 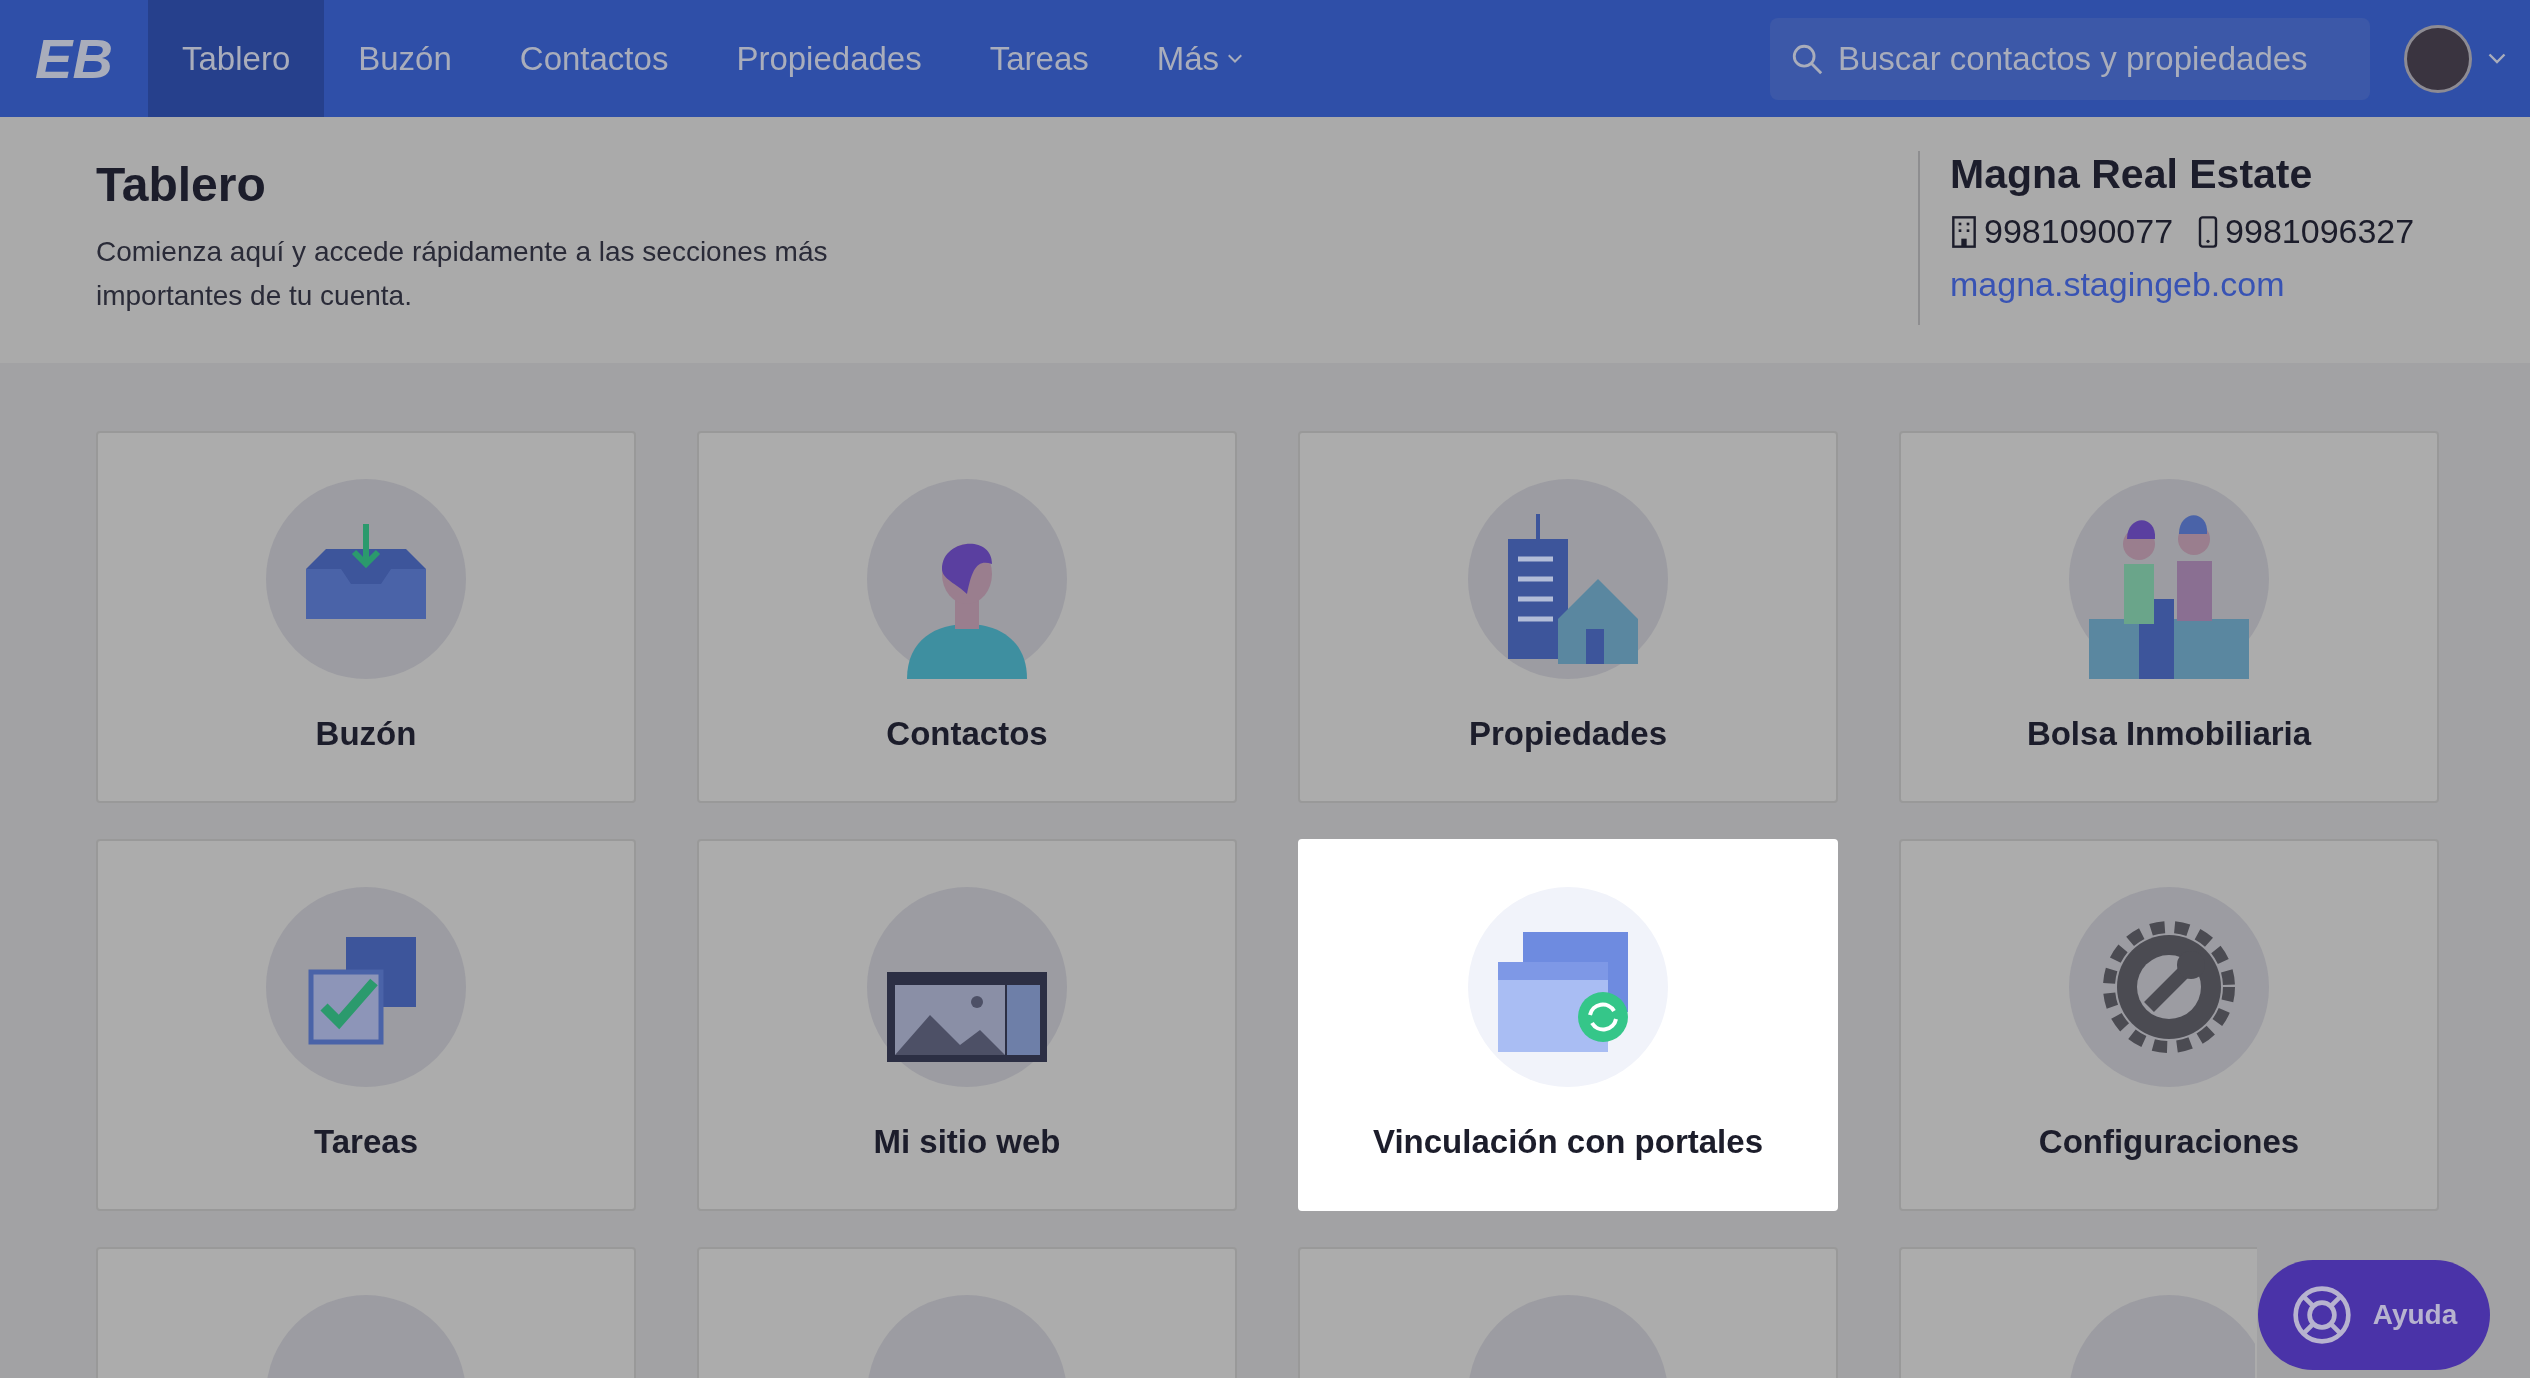 What do you see at coordinates (2079, 231) in the screenshot?
I see `office-phone: 9981090077` at bounding box center [2079, 231].